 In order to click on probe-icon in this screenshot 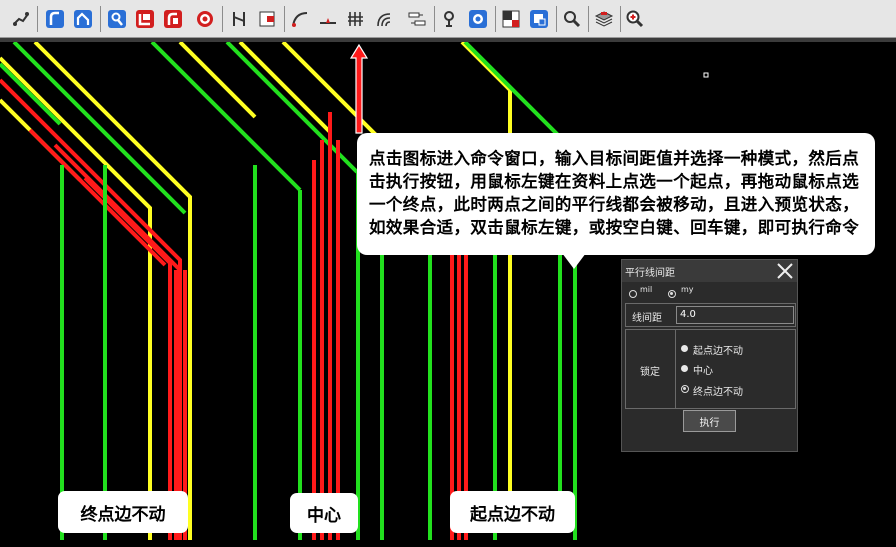, I will do `click(117, 19)`.